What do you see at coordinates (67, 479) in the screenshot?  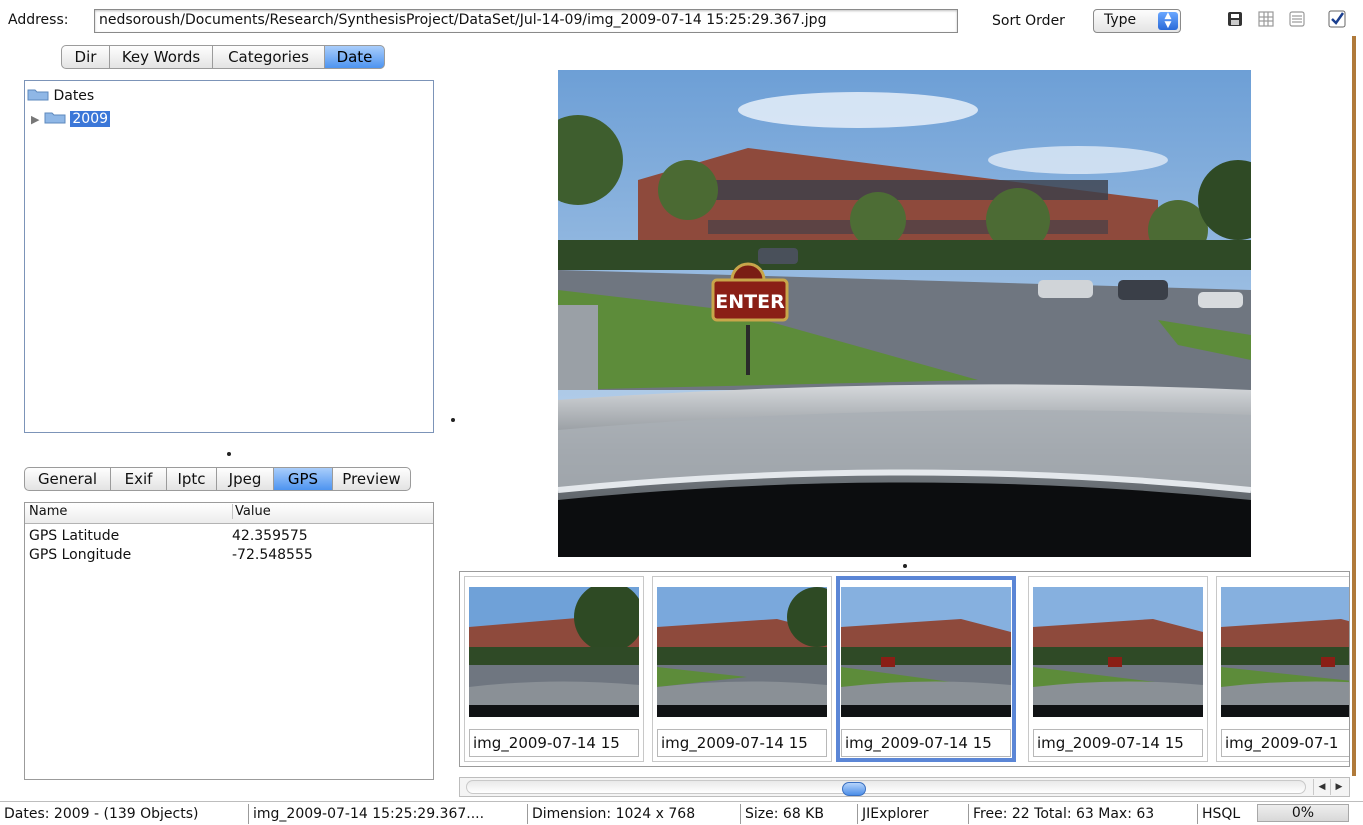 I see `tab-general: General` at bounding box center [67, 479].